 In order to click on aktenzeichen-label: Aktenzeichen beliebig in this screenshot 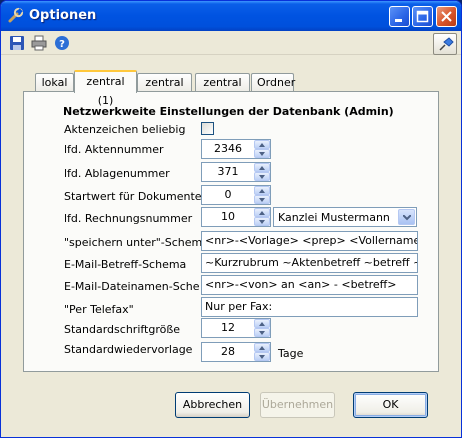, I will do `click(125, 129)`.